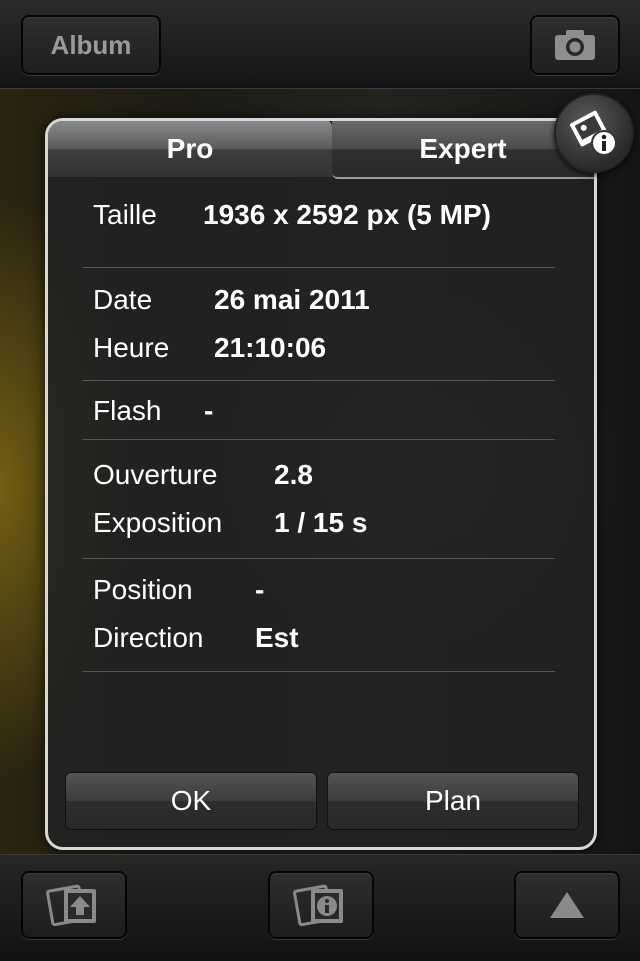 The width and height of the screenshot is (640, 961). Describe the element at coordinates (143, 589) in the screenshot. I see `position-label: Position` at that location.